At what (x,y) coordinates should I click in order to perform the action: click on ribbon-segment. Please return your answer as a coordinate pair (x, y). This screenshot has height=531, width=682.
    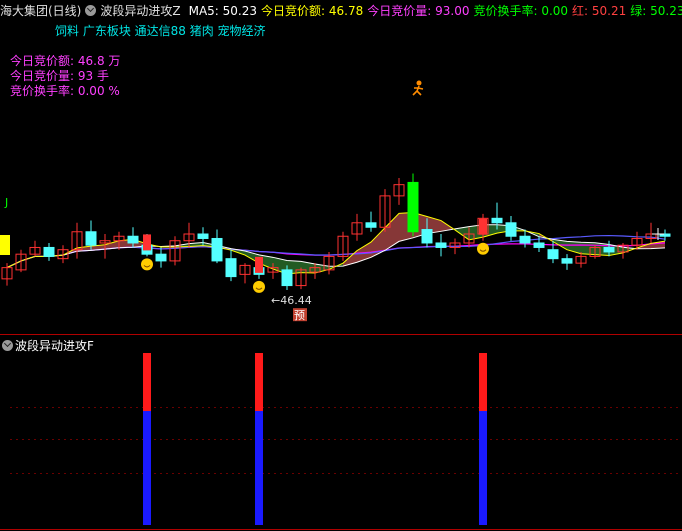
    Looking at the image, I should click on (588, 248).